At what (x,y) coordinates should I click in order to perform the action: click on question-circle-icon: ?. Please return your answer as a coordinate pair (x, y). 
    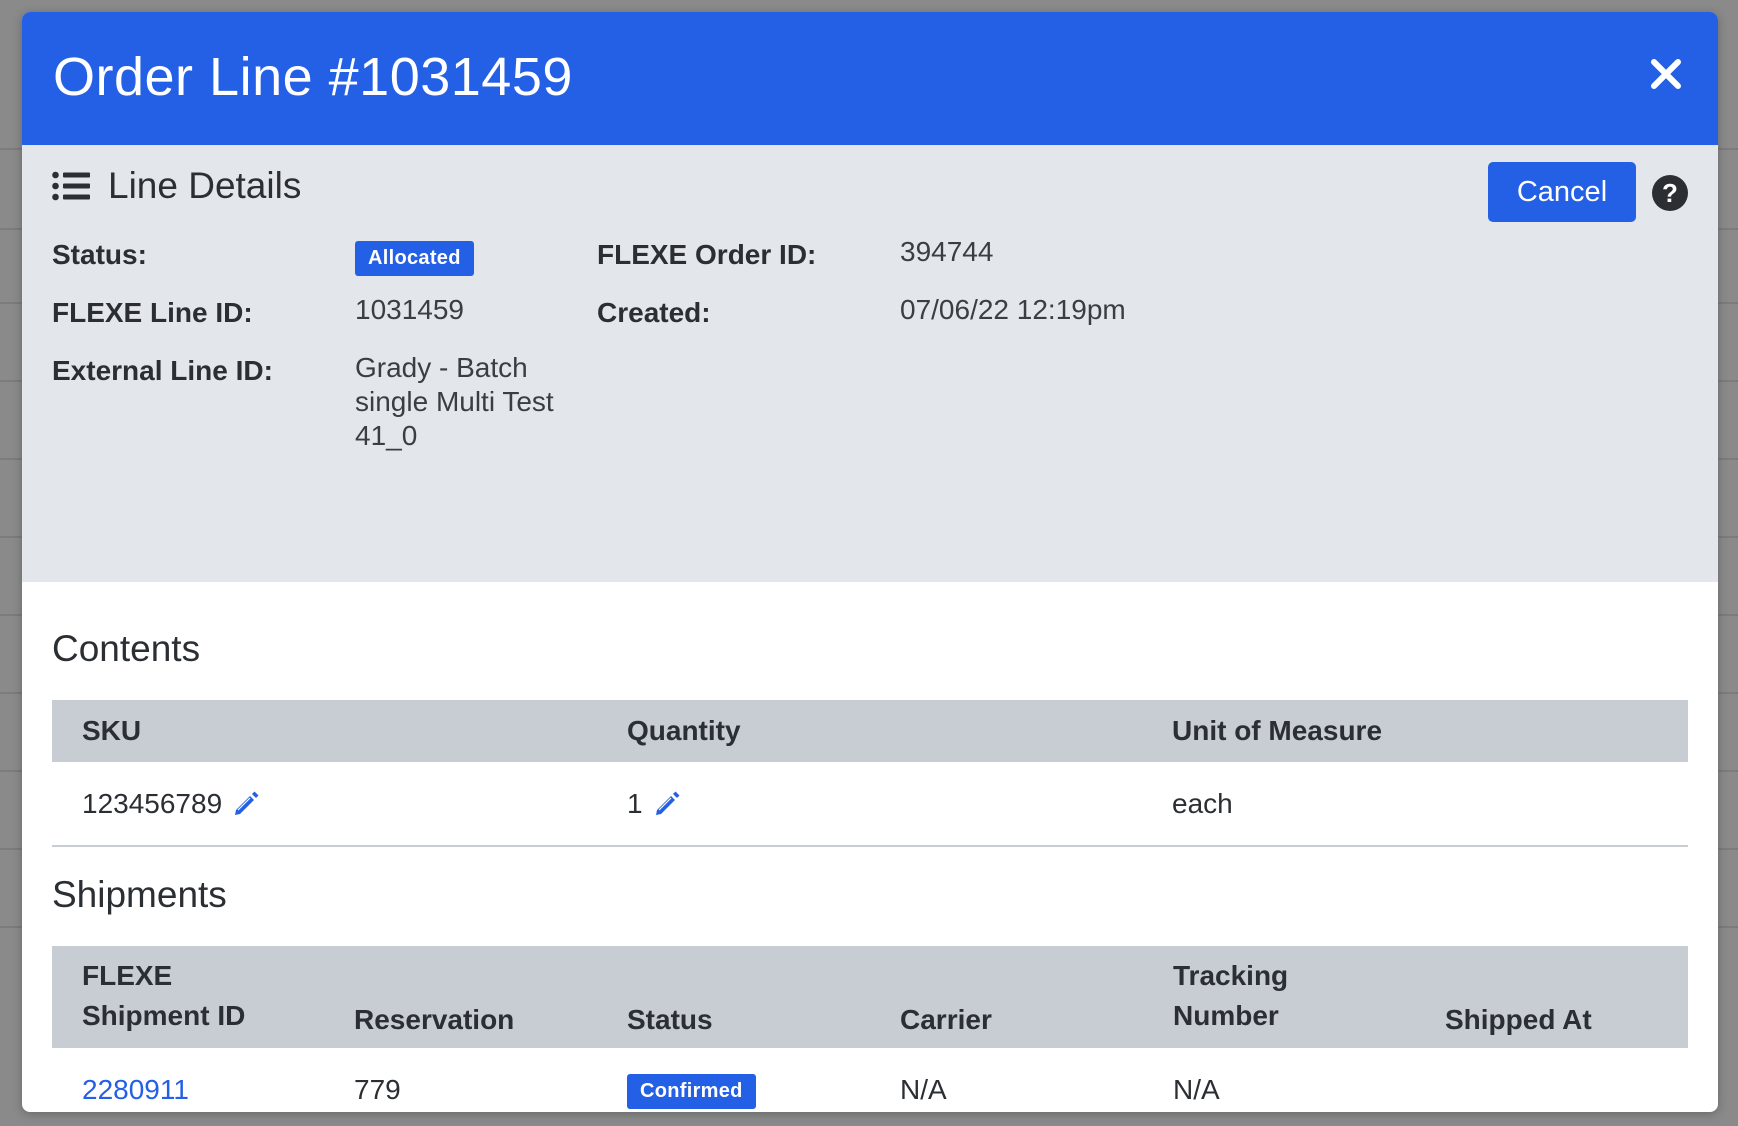
    Looking at the image, I should click on (1670, 193).